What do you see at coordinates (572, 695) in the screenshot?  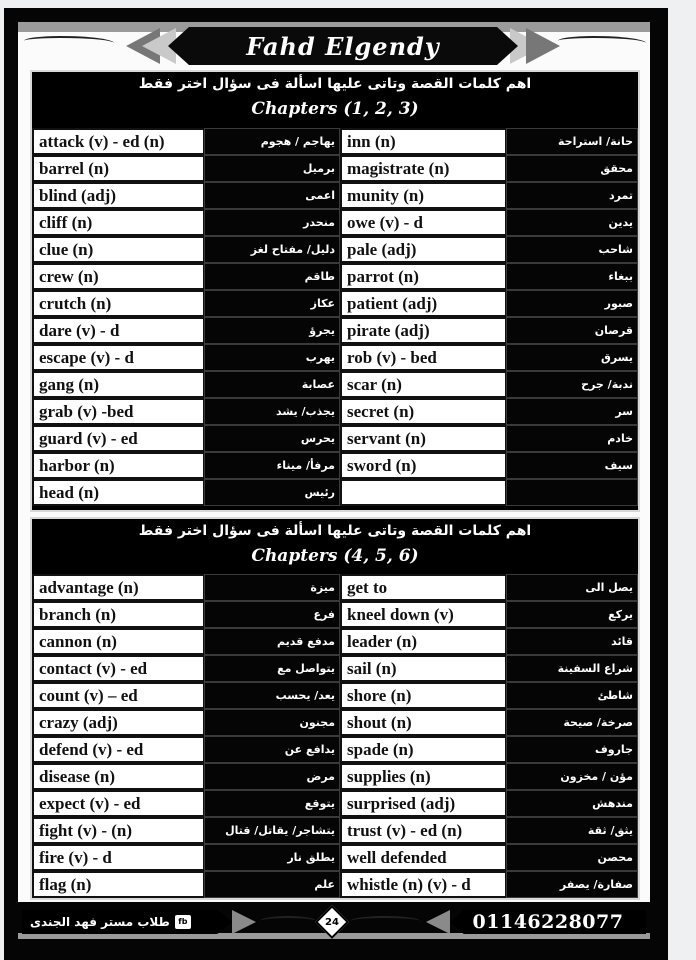 I see `arabic-meaning: شاطئ` at bounding box center [572, 695].